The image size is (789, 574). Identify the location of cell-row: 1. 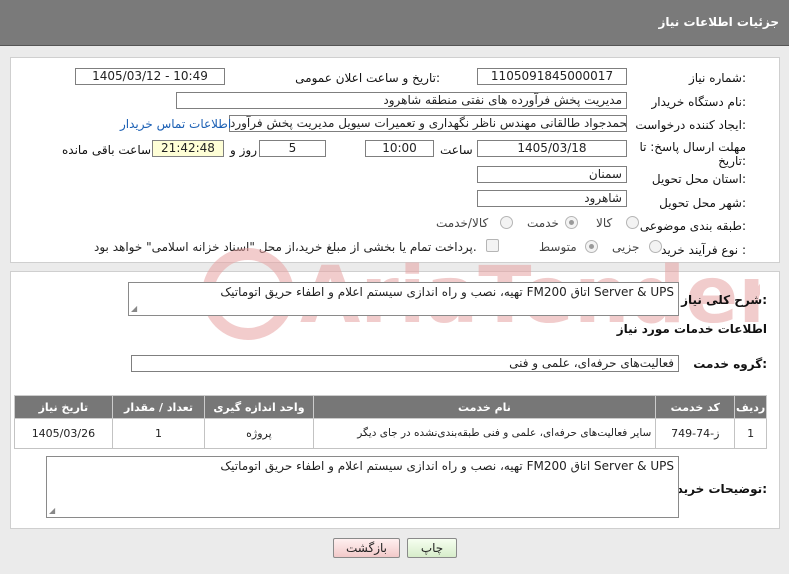
(750, 433).